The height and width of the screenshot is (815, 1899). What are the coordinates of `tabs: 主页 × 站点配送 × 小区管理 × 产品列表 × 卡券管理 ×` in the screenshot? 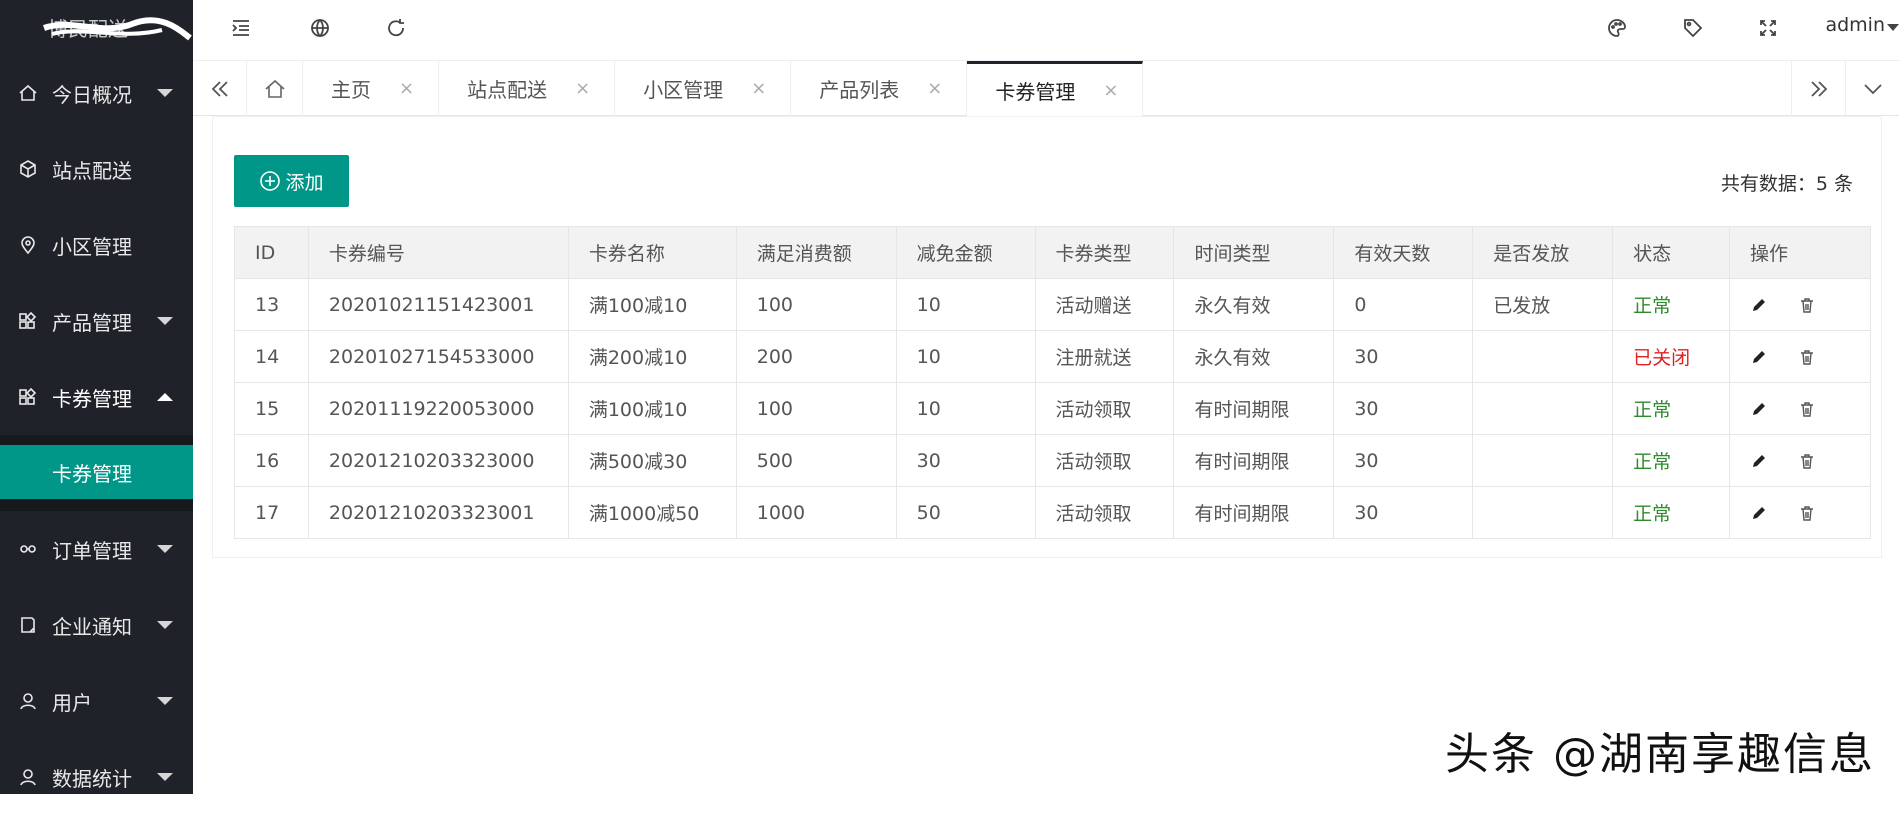 It's located at (695, 88).